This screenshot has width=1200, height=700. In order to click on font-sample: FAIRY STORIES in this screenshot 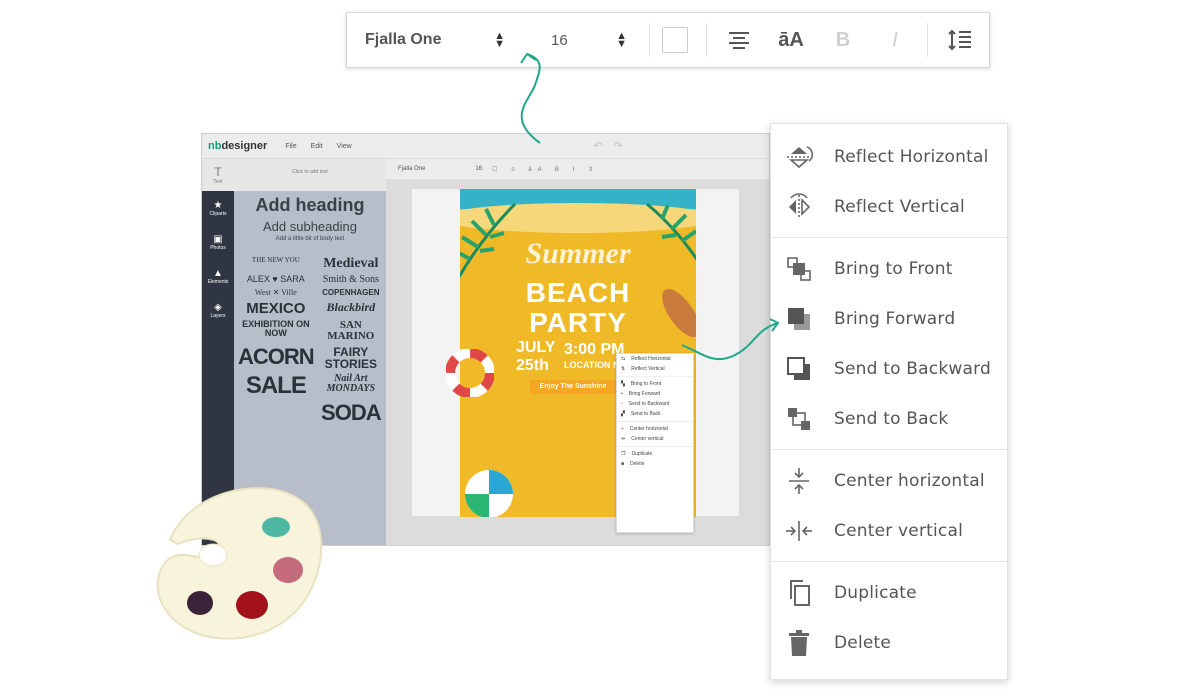, I will do `click(351, 358)`.